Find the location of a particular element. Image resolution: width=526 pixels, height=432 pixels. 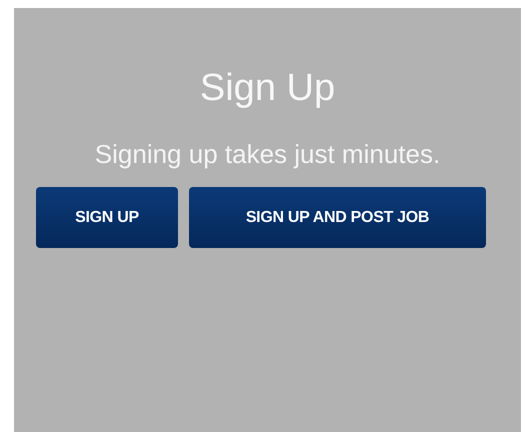

sign-up-button: SIGN UP is located at coordinates (107, 217).